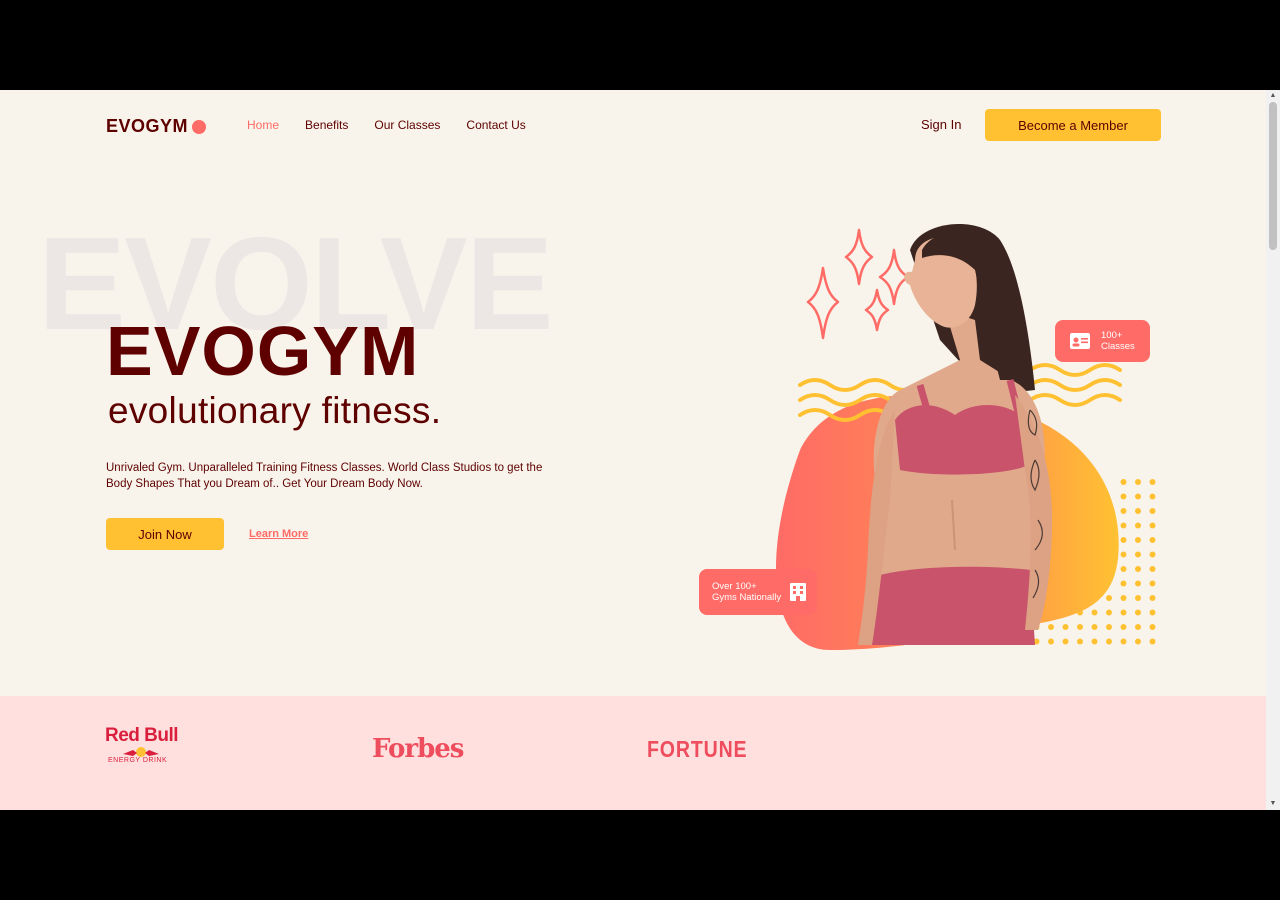  Describe the element at coordinates (1080, 341) in the screenshot. I see `id-card-icon` at that location.